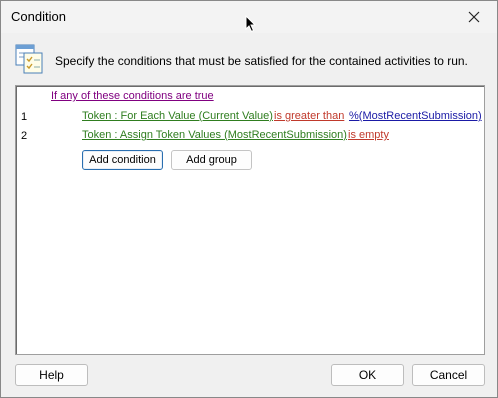 This screenshot has height=398, width=498. What do you see at coordinates (38, 16) in the screenshot?
I see `window-title: Condition` at bounding box center [38, 16].